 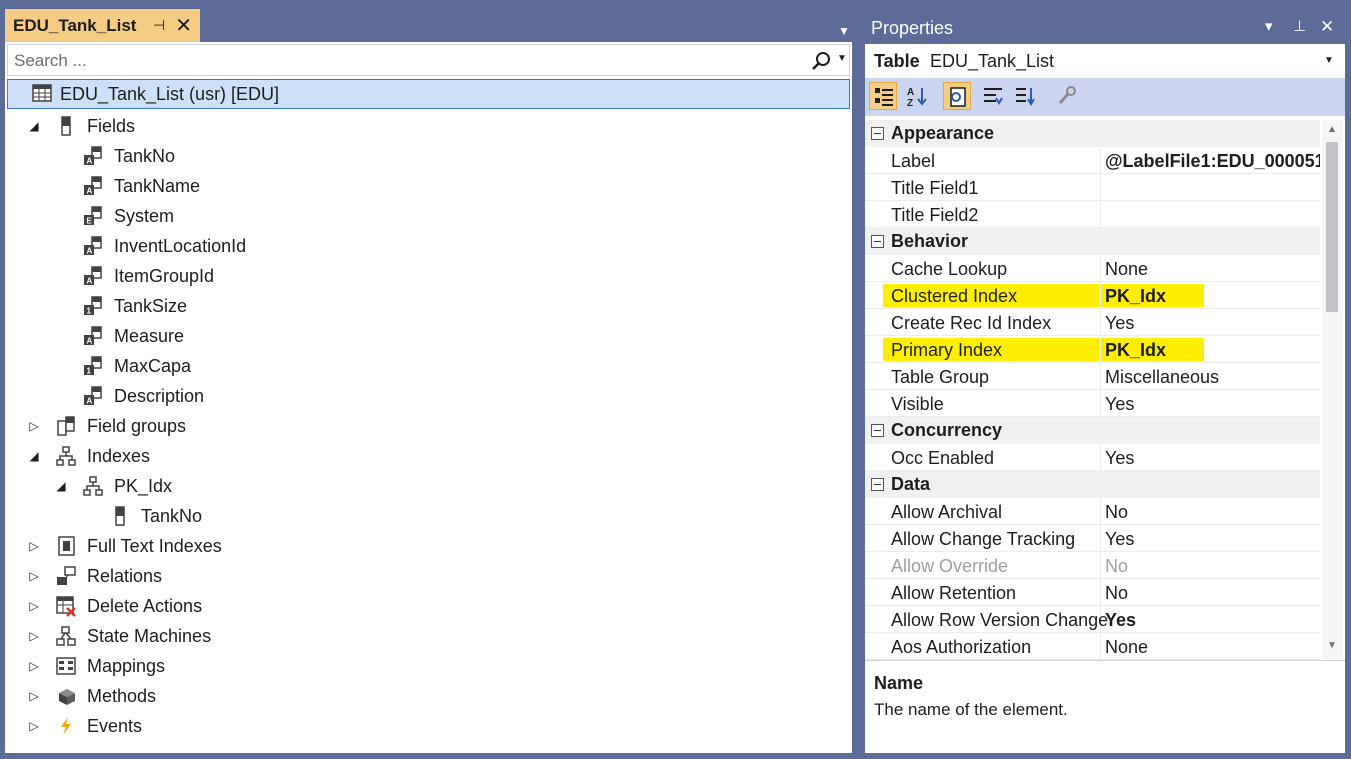 What do you see at coordinates (129, 396) in the screenshot?
I see `tree-node-description: A Description` at bounding box center [129, 396].